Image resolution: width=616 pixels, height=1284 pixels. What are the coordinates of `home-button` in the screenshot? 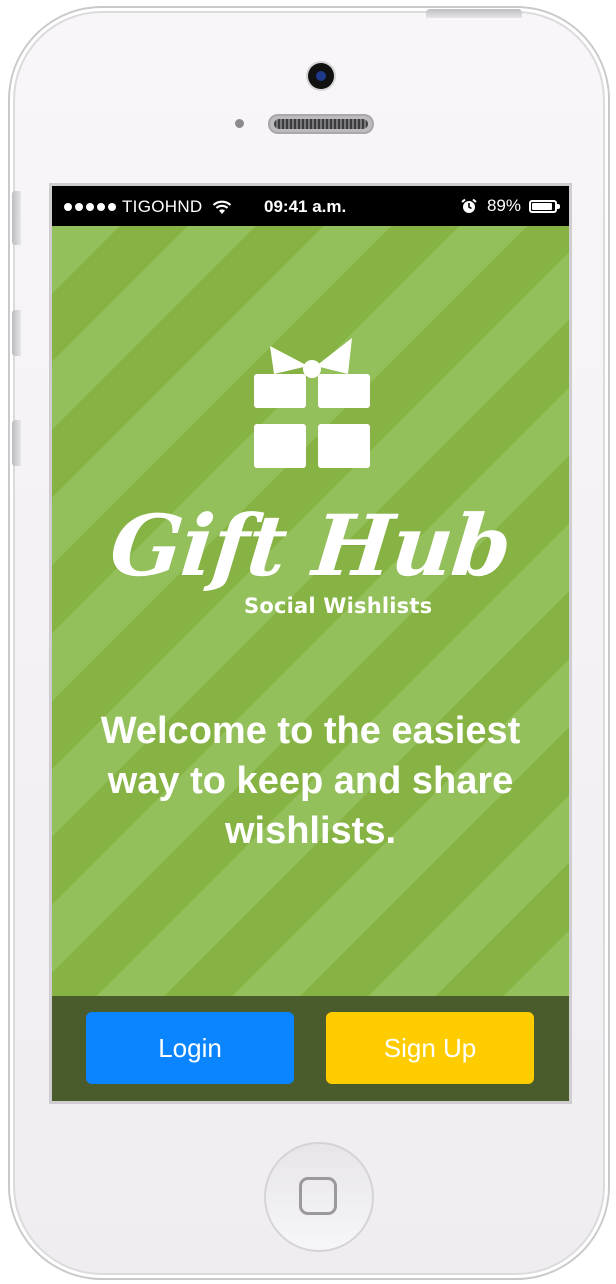 It's located at (319, 1197).